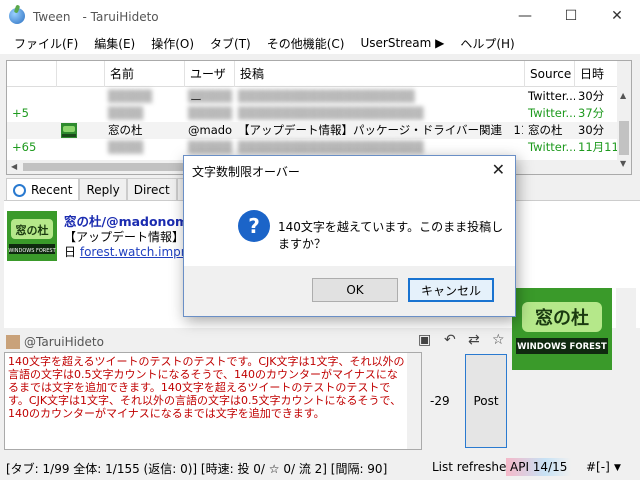  I want to click on menu-file: ファイル(F), so click(46, 43).